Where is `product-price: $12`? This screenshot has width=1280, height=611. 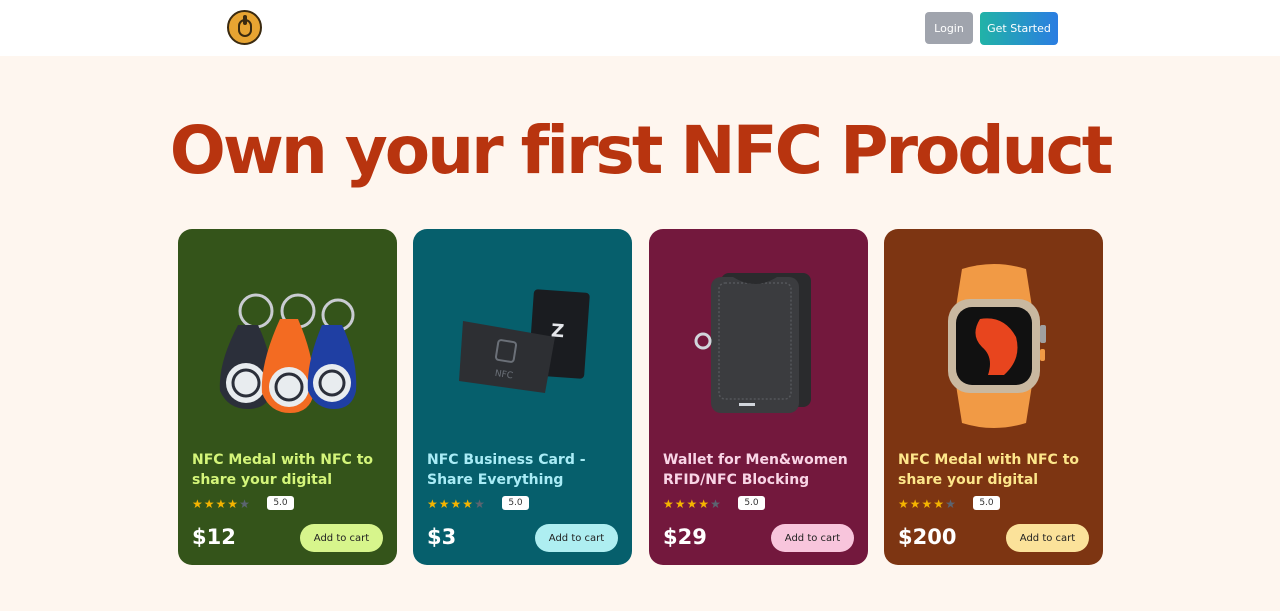 product-price: $12 is located at coordinates (214, 537).